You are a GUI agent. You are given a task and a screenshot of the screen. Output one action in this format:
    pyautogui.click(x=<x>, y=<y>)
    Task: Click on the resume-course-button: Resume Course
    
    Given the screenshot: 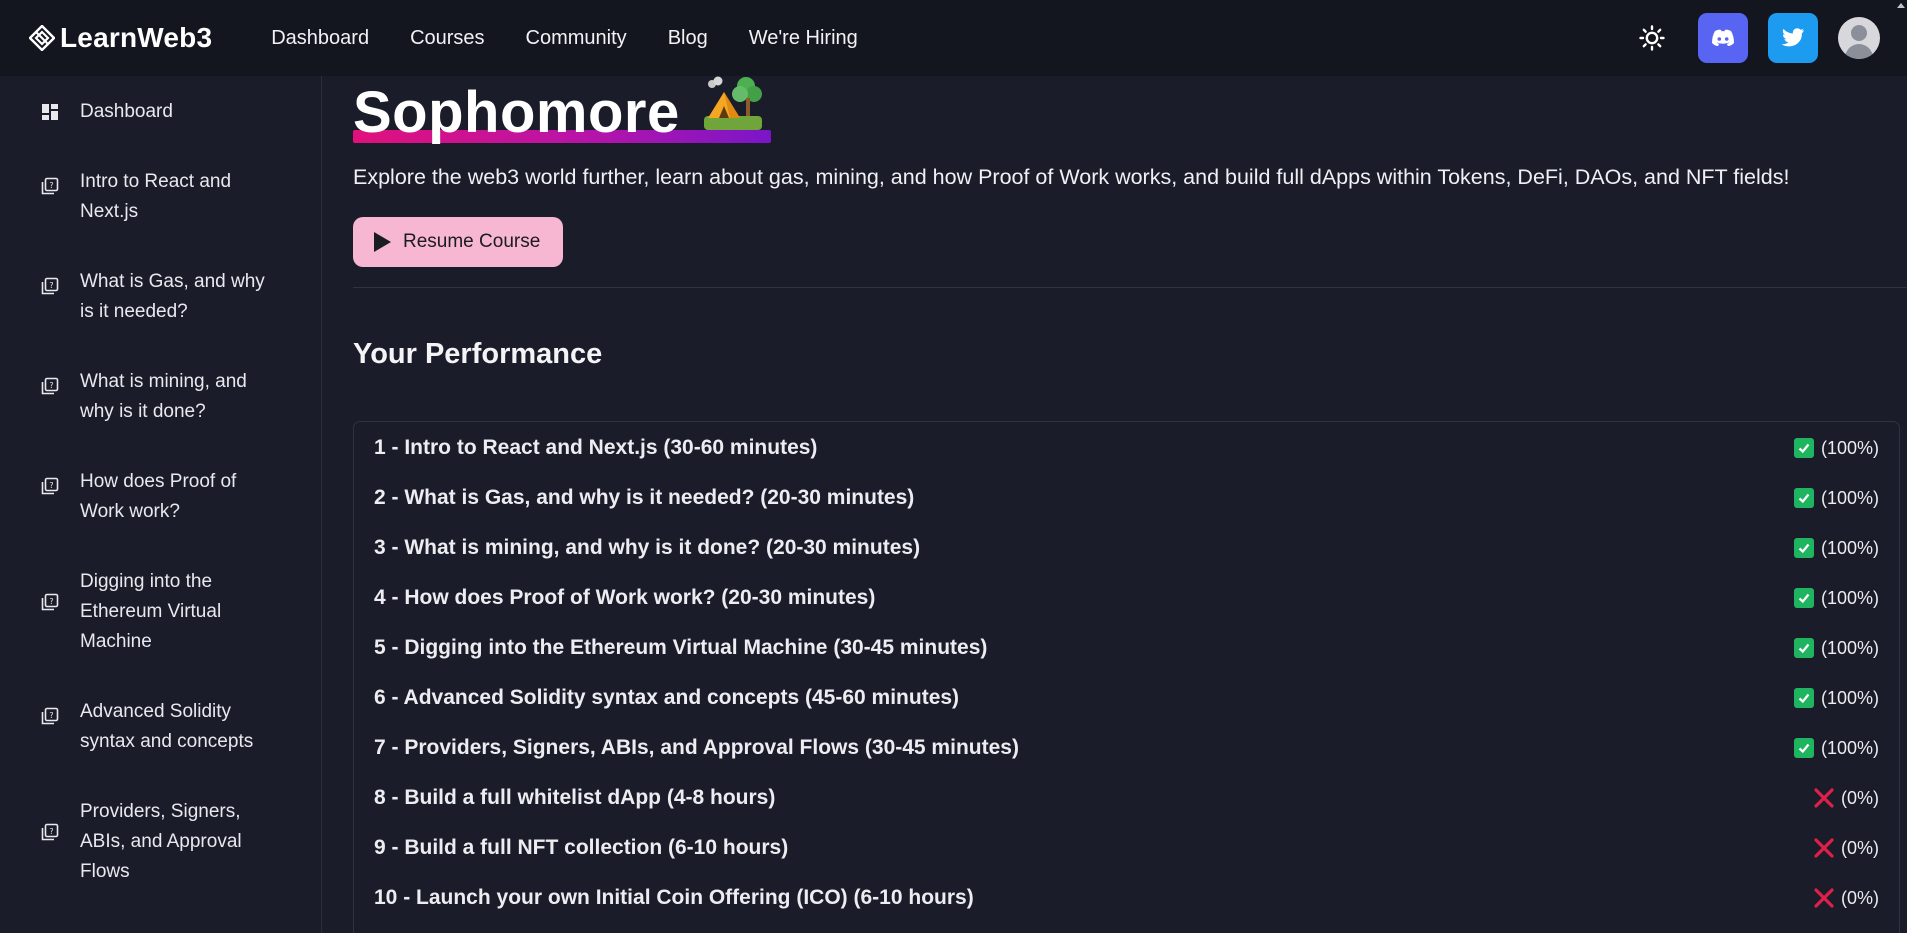 What is the action you would take?
    pyautogui.click(x=458, y=242)
    